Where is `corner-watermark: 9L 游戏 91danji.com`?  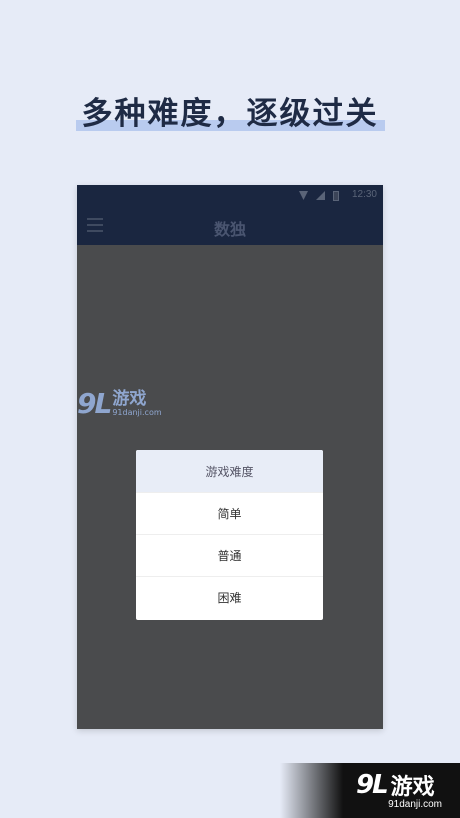 corner-watermark: 9L 游戏 91danji.com is located at coordinates (370, 790).